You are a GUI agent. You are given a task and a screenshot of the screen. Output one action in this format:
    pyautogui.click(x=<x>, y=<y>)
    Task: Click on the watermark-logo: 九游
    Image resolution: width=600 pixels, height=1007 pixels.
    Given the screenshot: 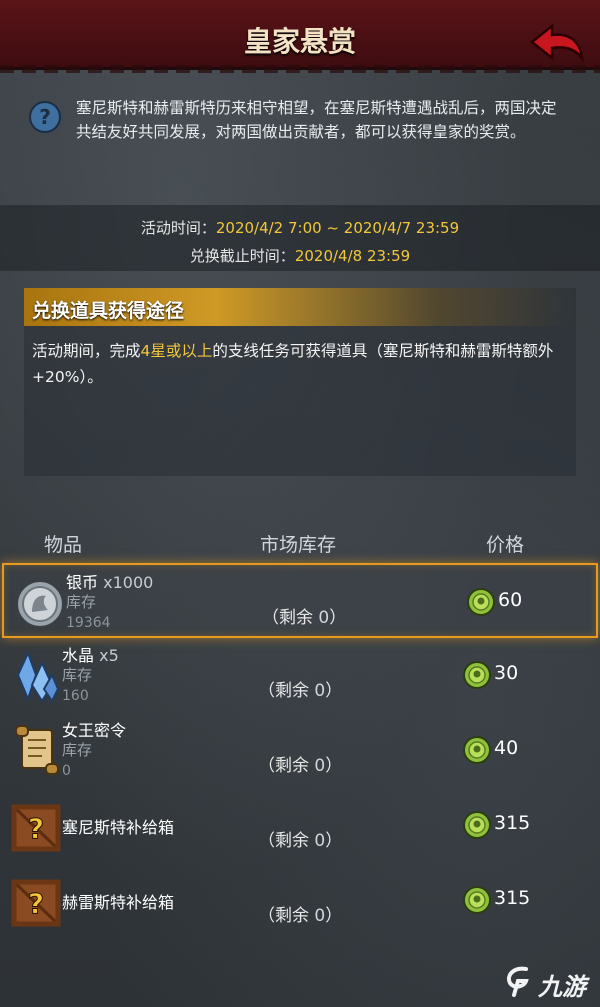 What is the action you would take?
    pyautogui.click(x=545, y=982)
    